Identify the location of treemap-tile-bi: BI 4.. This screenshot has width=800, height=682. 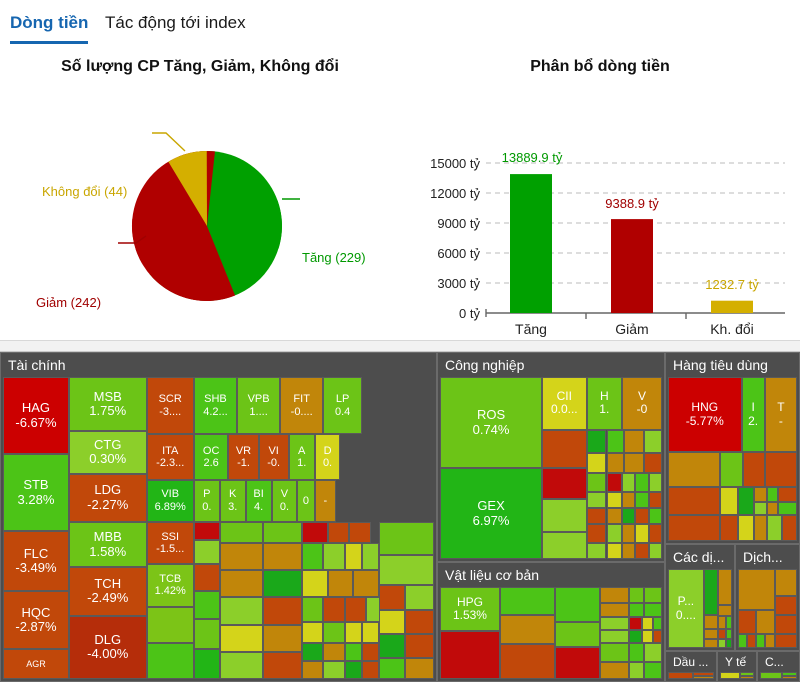
(258, 500).